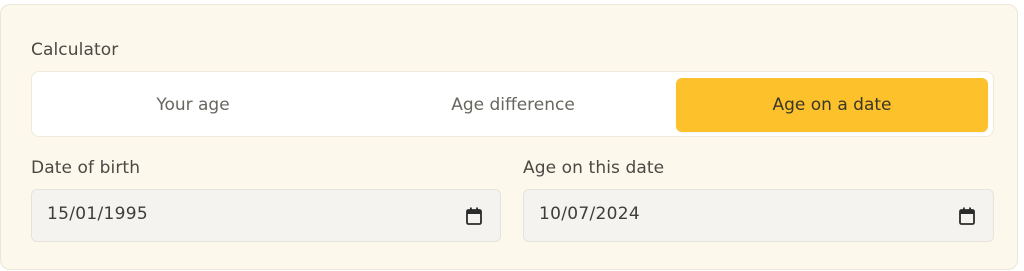  Describe the element at coordinates (75, 50) in the screenshot. I see `calculator-label: Calculator` at that location.